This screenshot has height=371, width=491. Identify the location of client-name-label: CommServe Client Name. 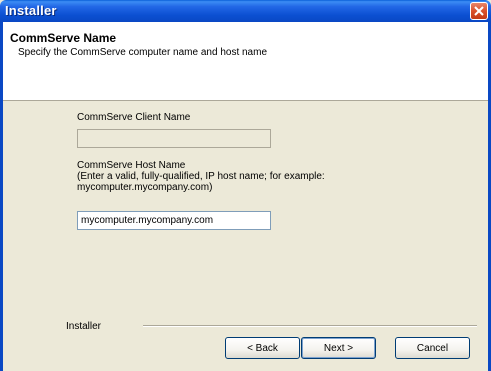
(134, 117).